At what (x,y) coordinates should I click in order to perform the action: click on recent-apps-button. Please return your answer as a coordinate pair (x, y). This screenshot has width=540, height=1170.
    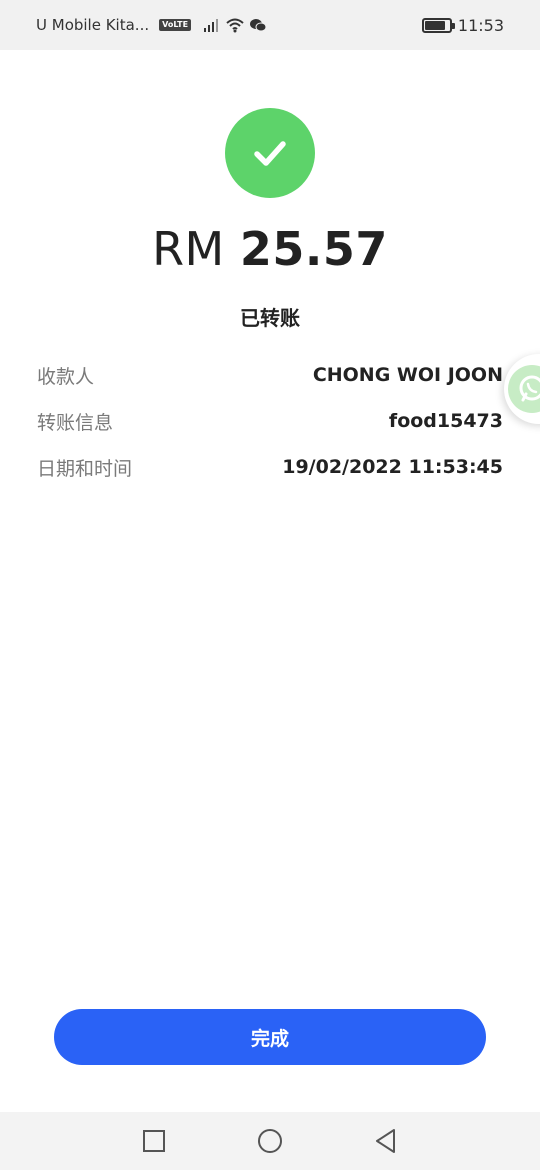
    Looking at the image, I should click on (154, 1141).